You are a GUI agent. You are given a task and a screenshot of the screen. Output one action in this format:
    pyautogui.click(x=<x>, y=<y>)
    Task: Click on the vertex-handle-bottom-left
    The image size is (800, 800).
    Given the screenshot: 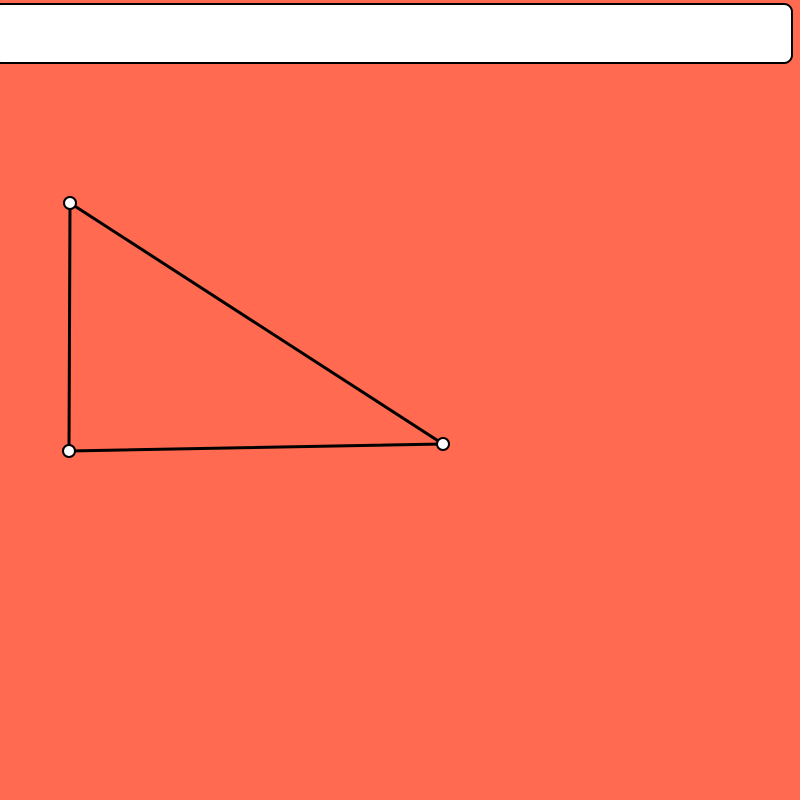 What is the action you would take?
    pyautogui.click(x=69, y=451)
    